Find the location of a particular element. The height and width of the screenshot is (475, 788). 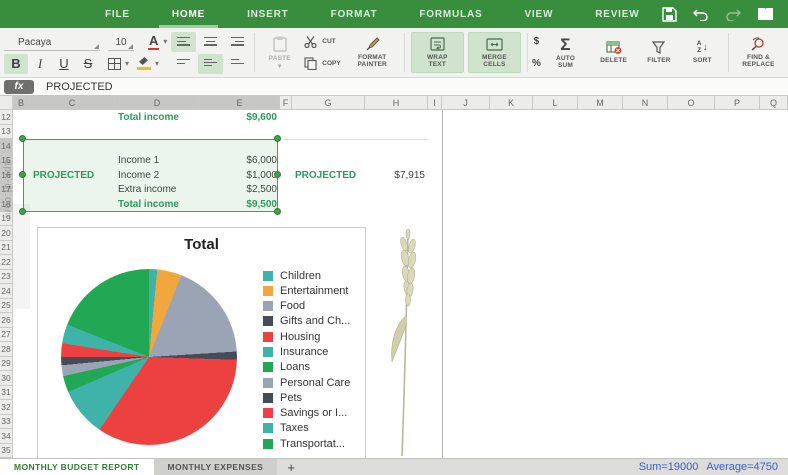

column-header-h: H is located at coordinates (396, 103).